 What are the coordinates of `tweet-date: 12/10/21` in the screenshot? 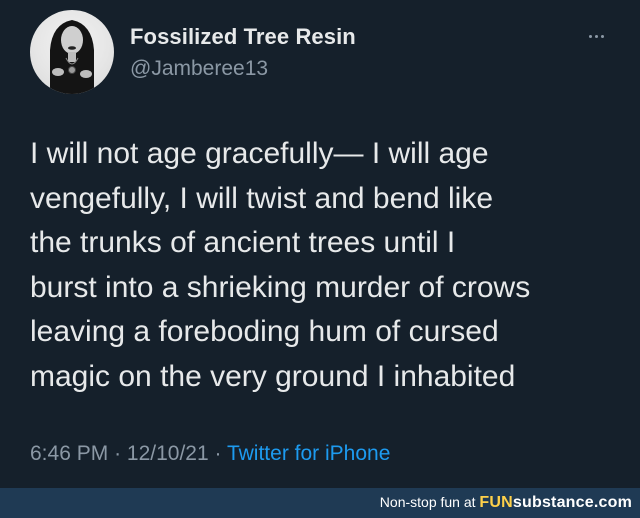 It's located at (168, 453).